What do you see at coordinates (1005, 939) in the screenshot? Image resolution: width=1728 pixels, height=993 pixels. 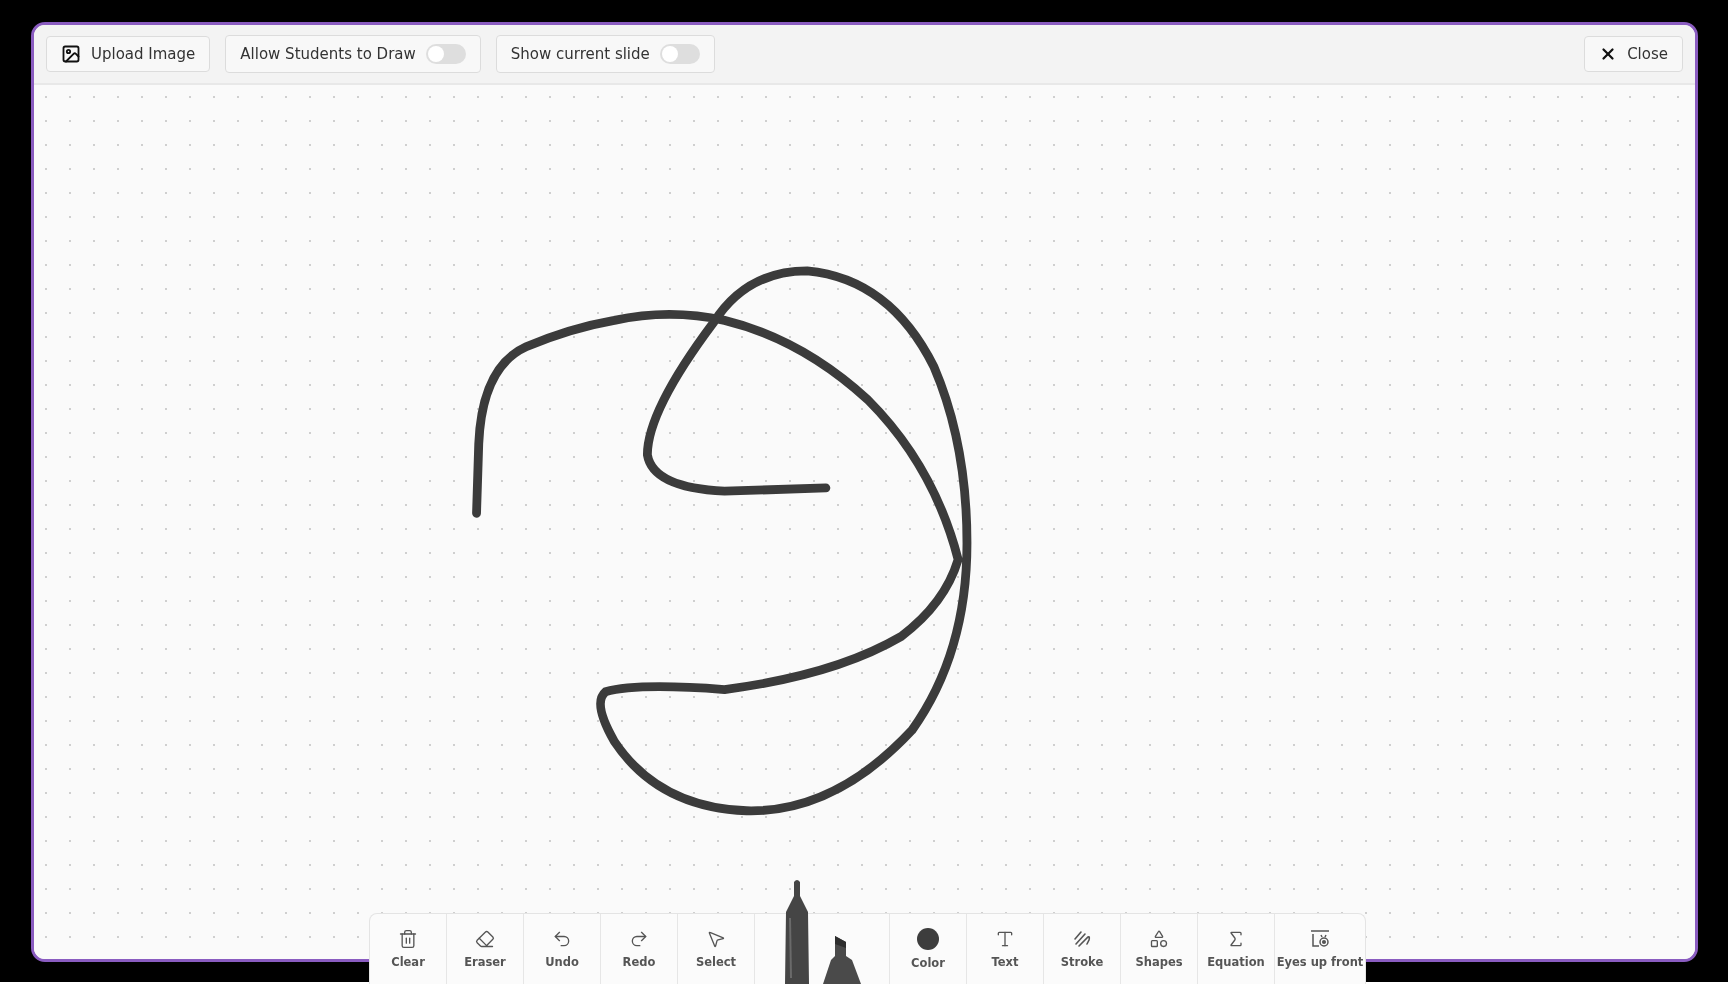 I see `text-icon` at bounding box center [1005, 939].